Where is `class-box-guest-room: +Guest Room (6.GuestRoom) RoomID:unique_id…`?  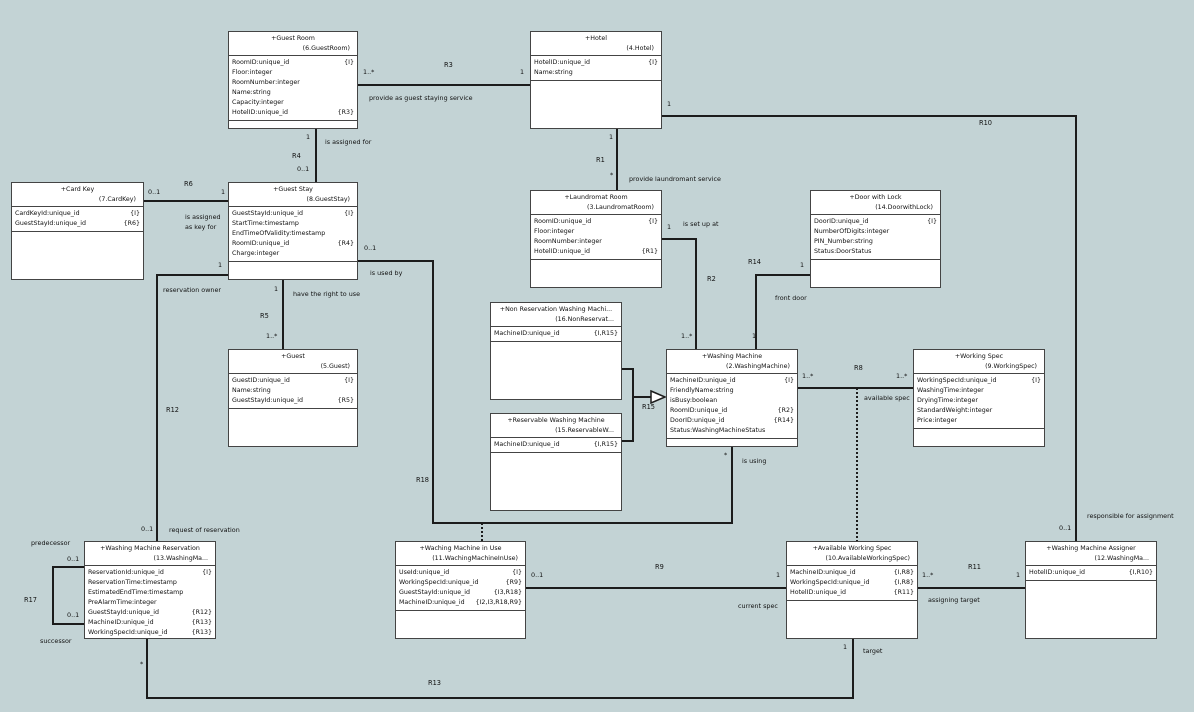 class-box-guest-room: +Guest Room (6.GuestRoom) RoomID:unique_id… is located at coordinates (293, 80).